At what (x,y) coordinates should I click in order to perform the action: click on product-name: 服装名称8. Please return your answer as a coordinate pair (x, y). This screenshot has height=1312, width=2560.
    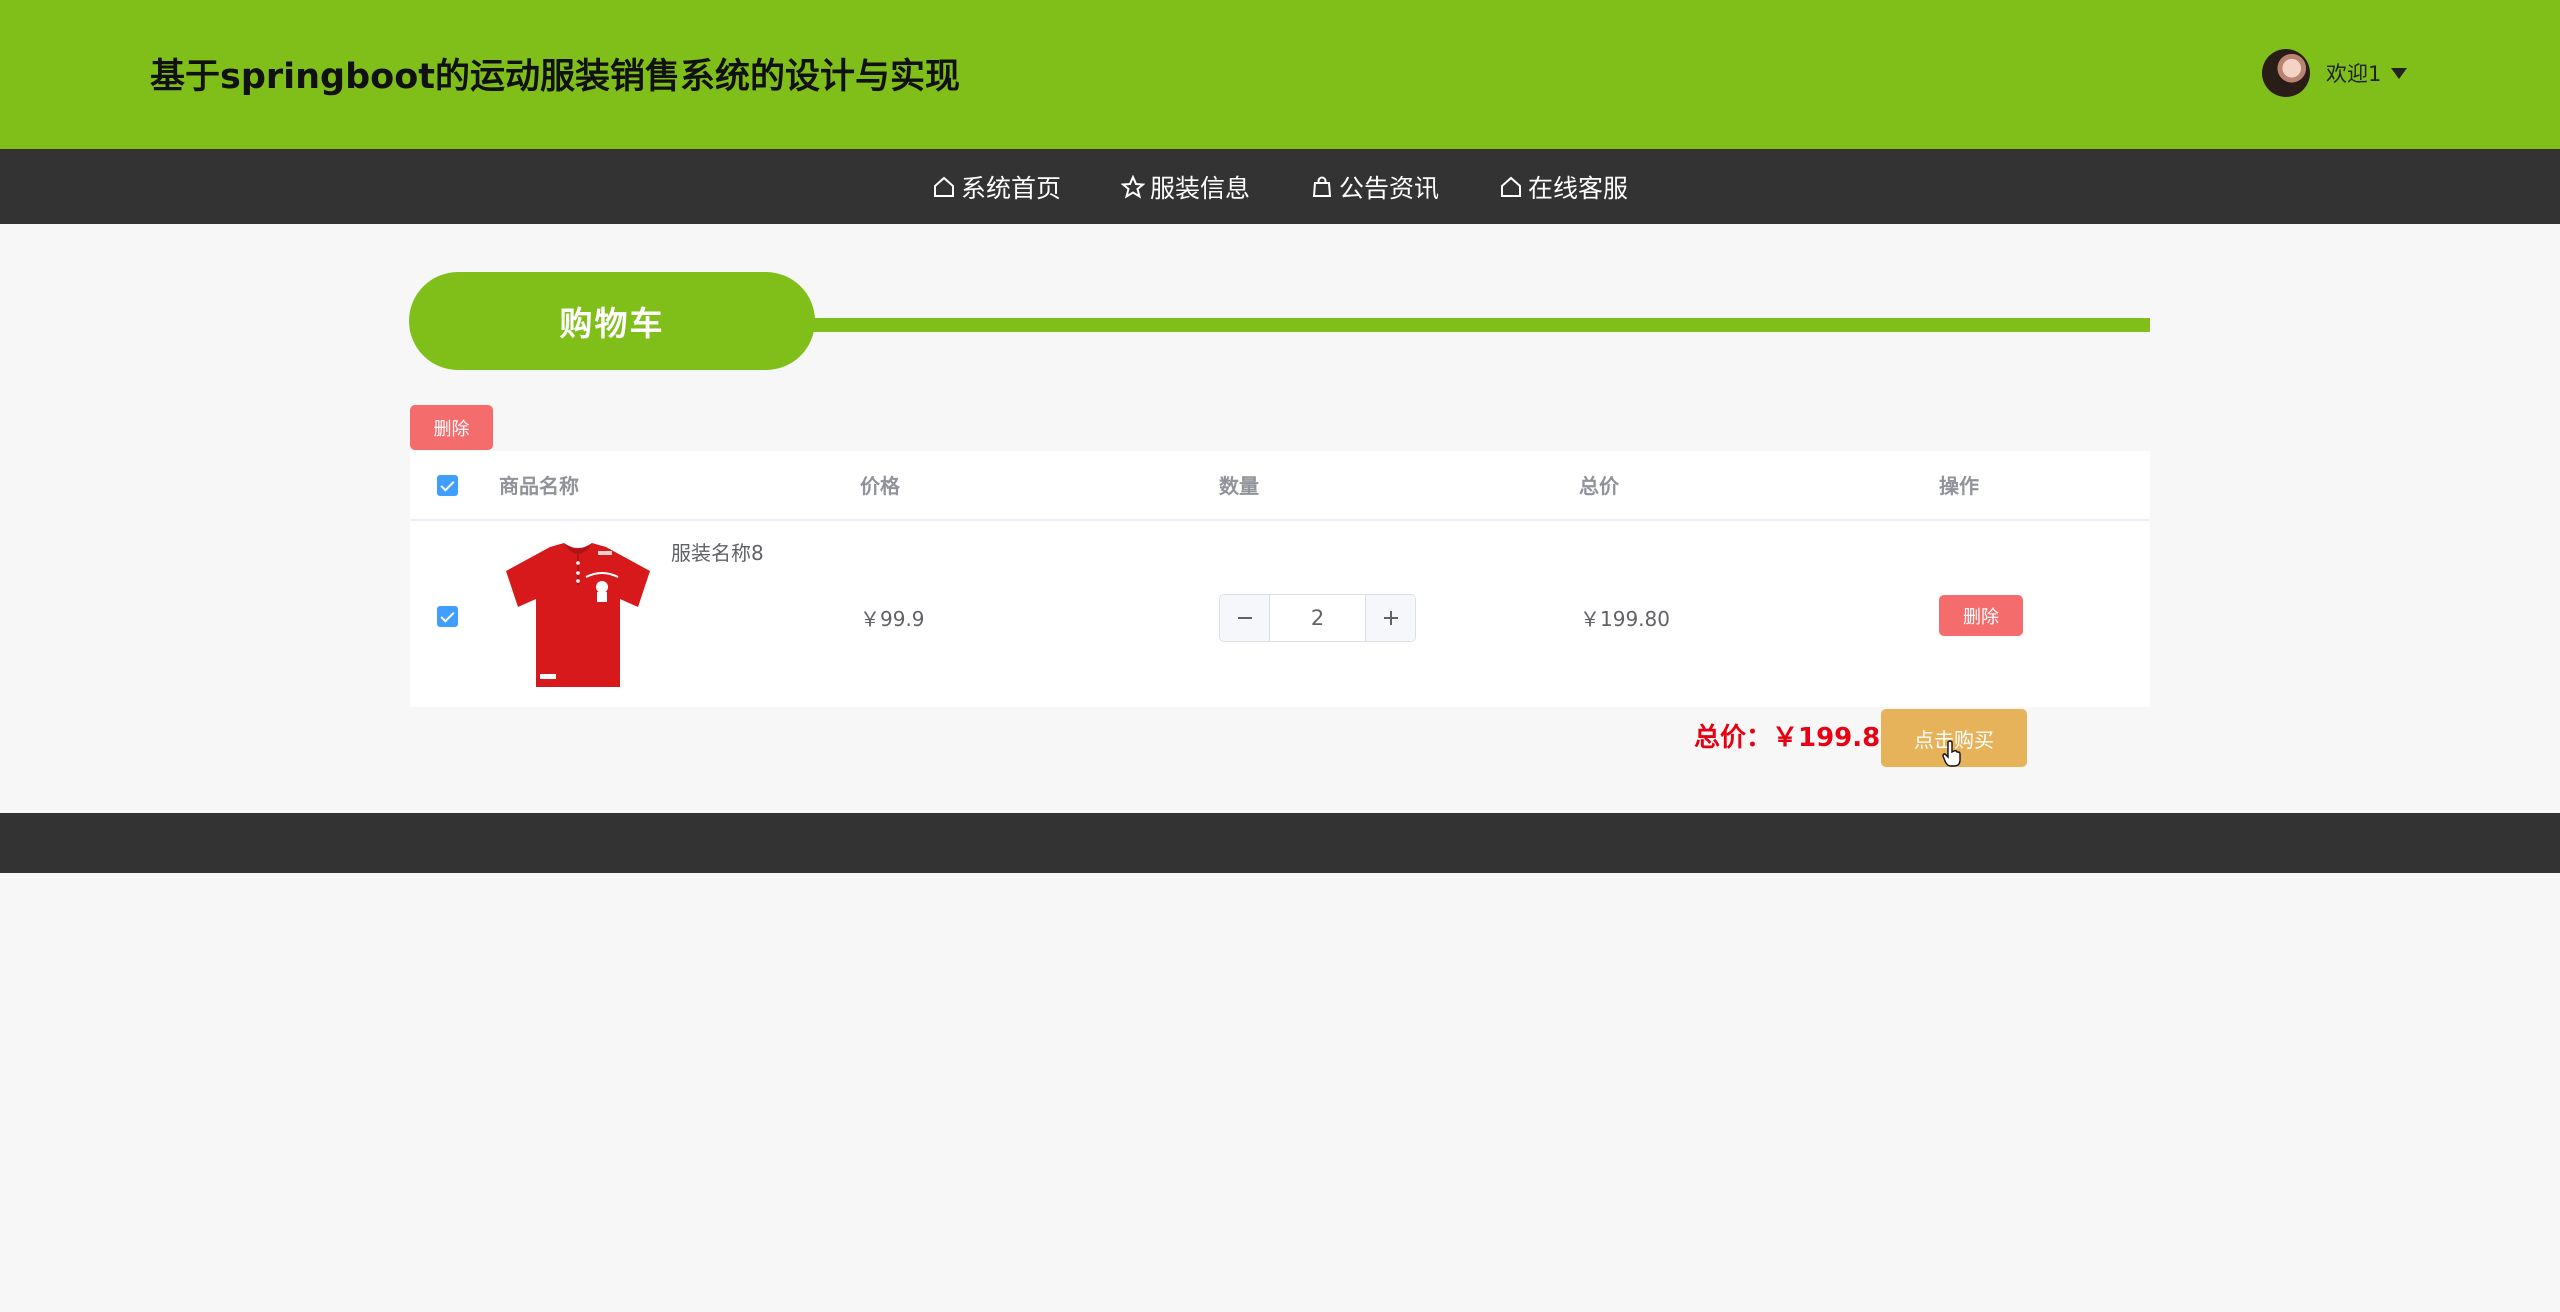
    Looking at the image, I should click on (717, 553).